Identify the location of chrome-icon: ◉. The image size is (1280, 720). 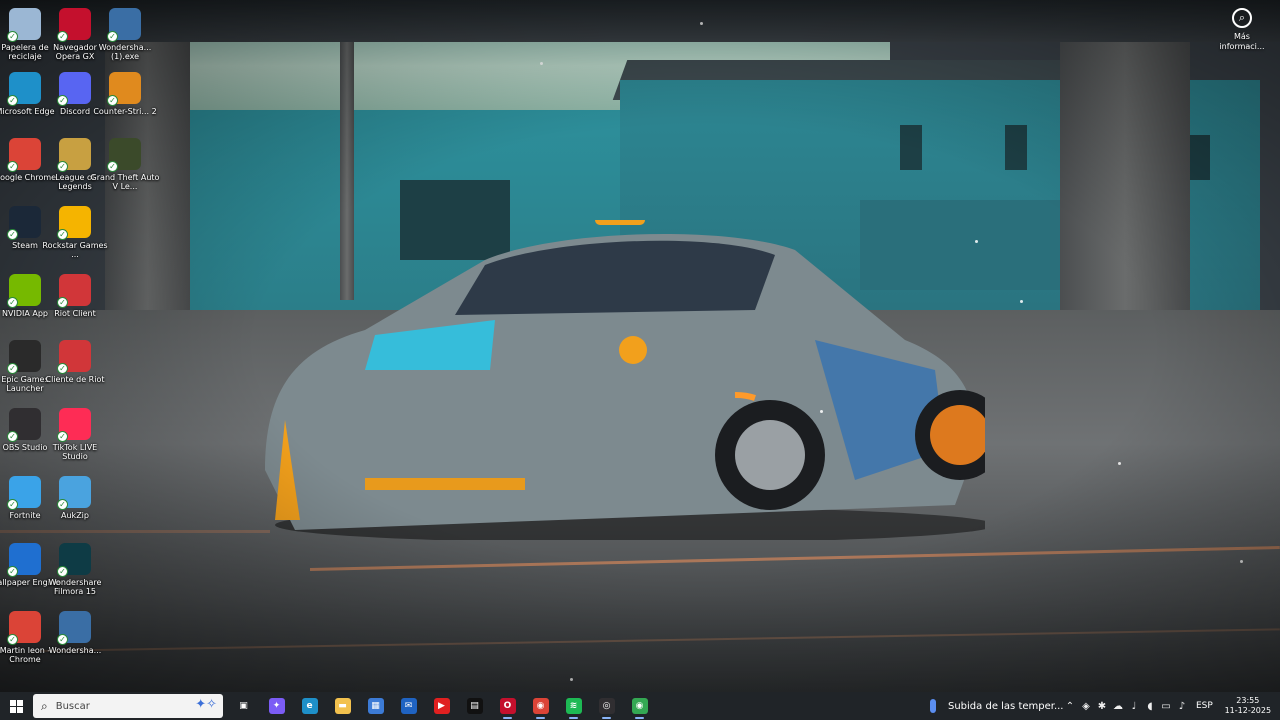
(540, 706).